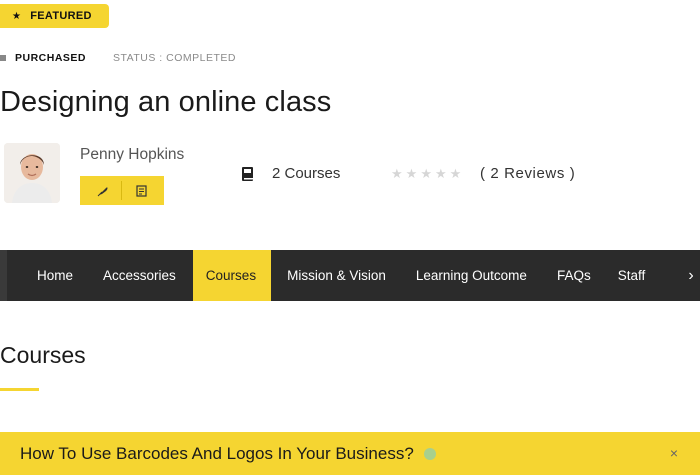  I want to click on document-icon, so click(141, 190).